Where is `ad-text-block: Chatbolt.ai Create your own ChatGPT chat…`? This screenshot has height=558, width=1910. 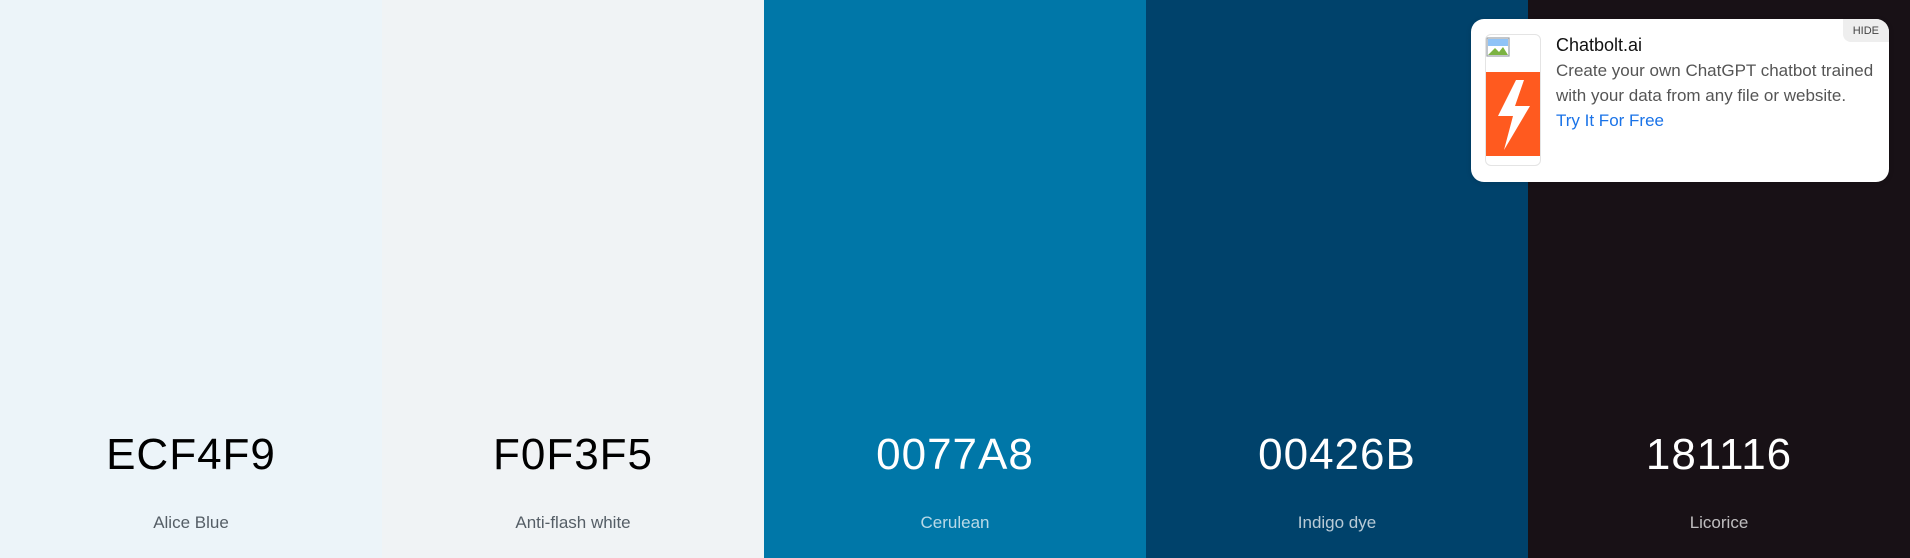 ad-text-block: Chatbolt.ai Create your own ChatGPT chat… is located at coordinates (1715, 83).